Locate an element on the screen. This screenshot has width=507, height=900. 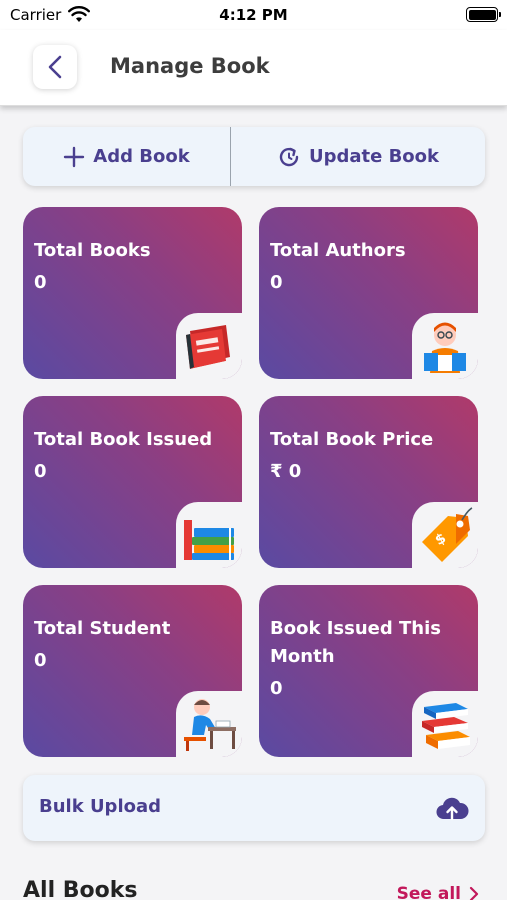
cloud-upload-icon is located at coordinates (452, 809).